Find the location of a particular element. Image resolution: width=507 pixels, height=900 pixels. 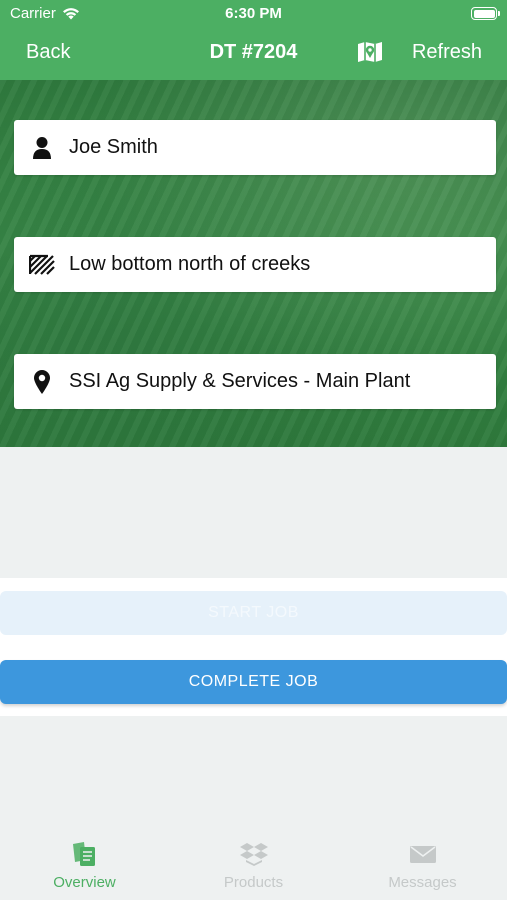

refresh-button: Refresh is located at coordinates (447, 52).